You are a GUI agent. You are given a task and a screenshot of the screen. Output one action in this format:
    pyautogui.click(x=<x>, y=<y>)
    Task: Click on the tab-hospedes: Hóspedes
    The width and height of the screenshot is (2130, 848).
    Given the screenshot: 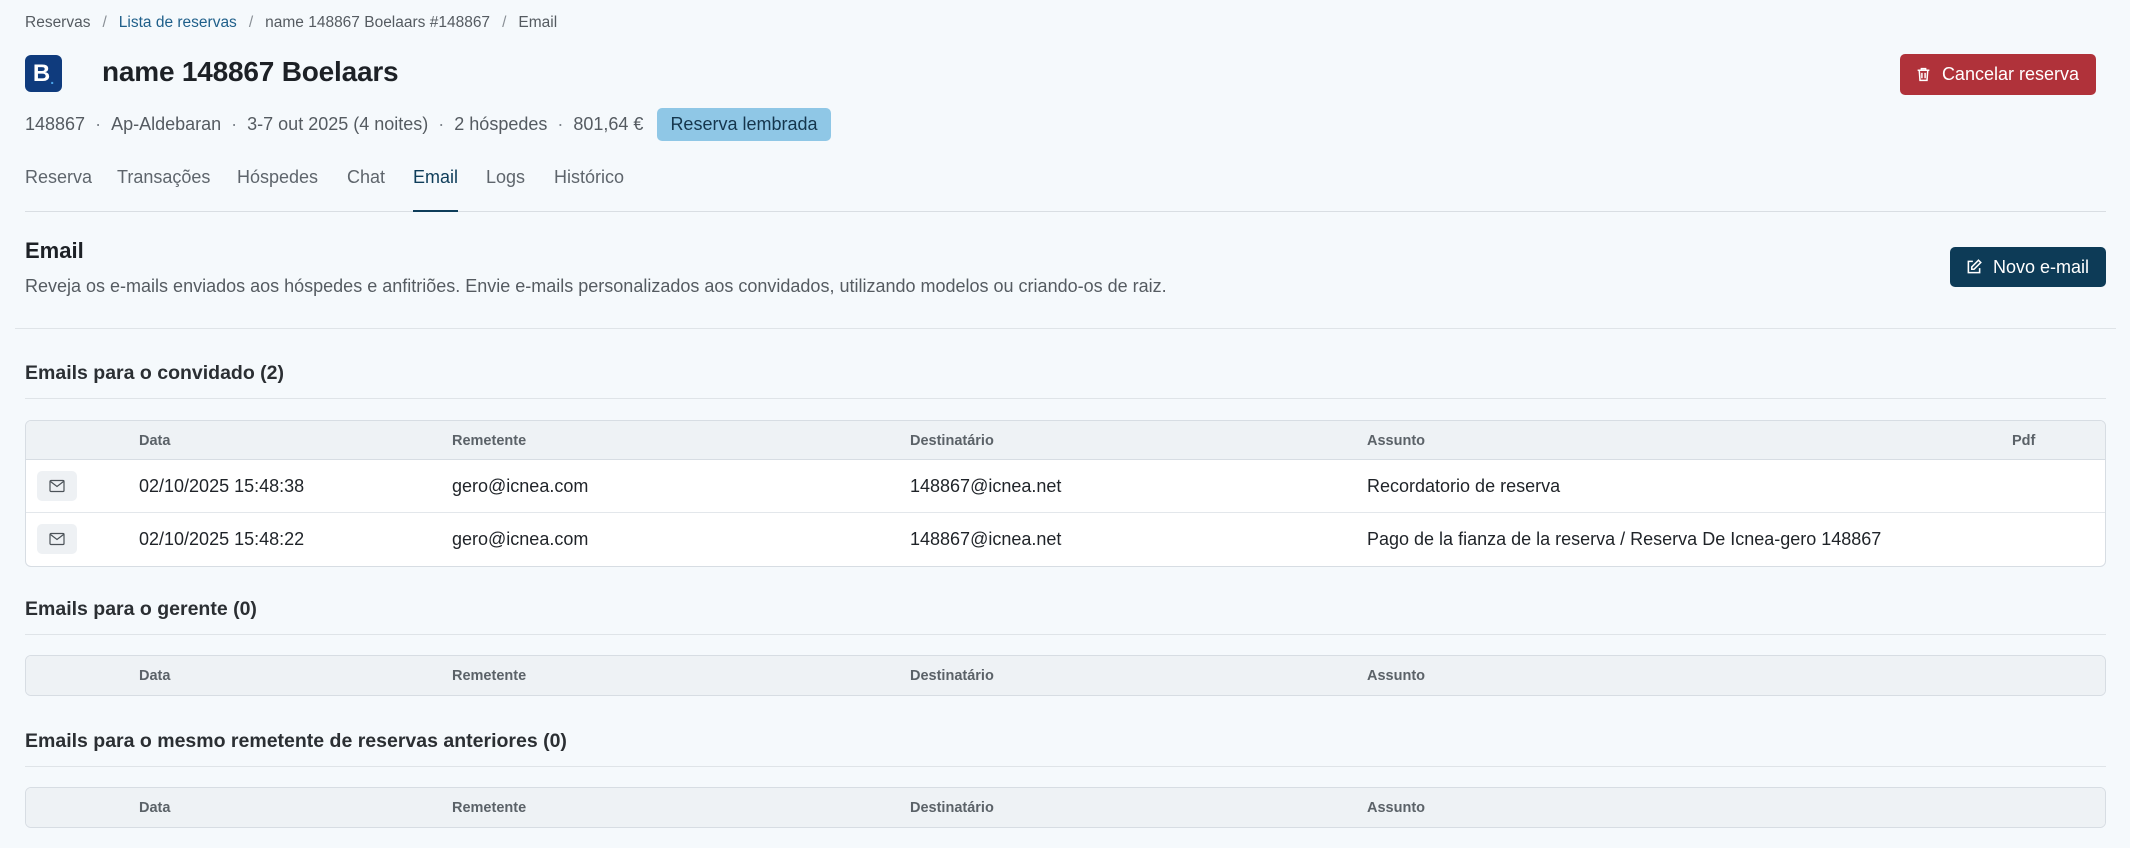 What is the action you would take?
    pyautogui.click(x=277, y=177)
    